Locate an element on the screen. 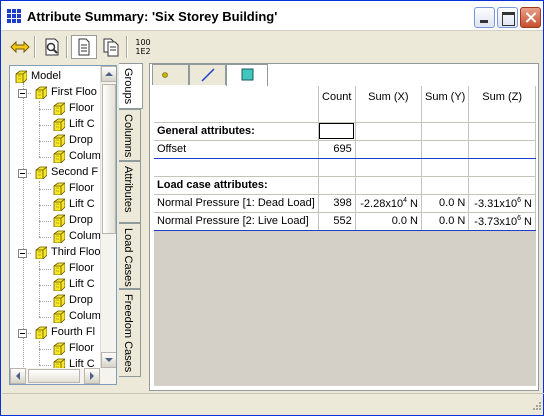 Image resolution: width=544 pixels, height=416 pixels. documents-button is located at coordinates (111, 47).